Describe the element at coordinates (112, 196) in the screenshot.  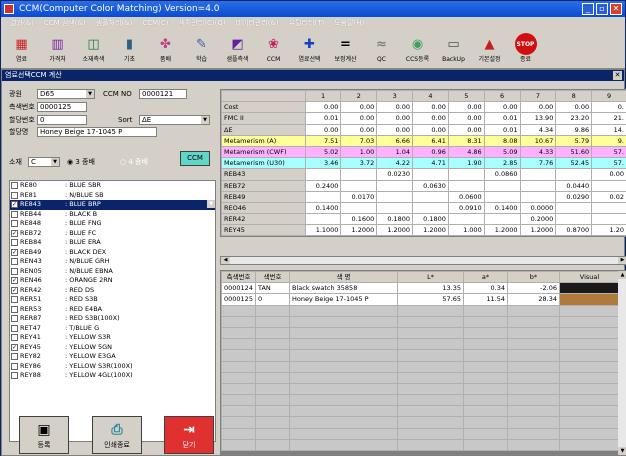
I see `list-item: RE81: N/BLUE SB` at that location.